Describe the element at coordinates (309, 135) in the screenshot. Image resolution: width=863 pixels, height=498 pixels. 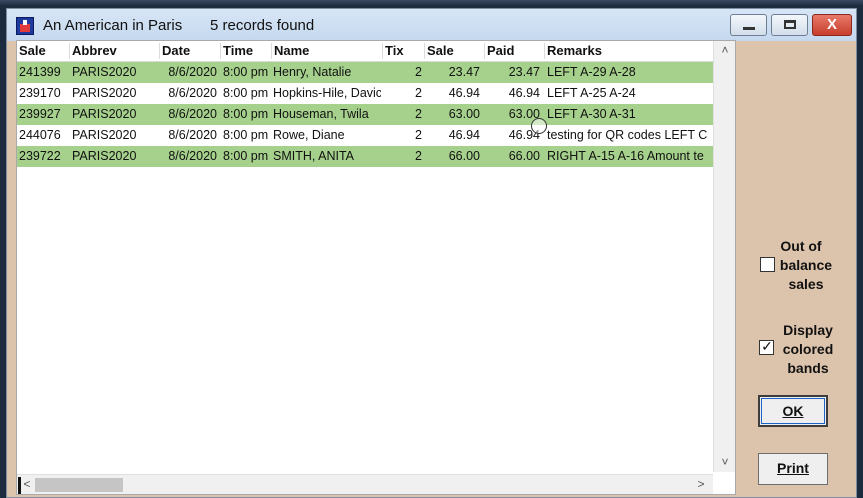
I see `cell-name: Rowe, Diane` at that location.